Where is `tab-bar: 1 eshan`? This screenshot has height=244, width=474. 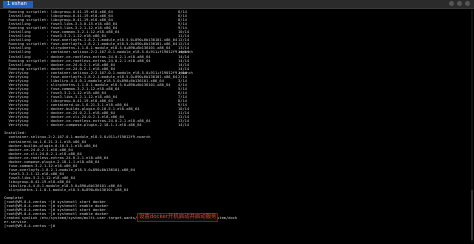 tab-bar: 1 eshan is located at coordinates (237, 4).